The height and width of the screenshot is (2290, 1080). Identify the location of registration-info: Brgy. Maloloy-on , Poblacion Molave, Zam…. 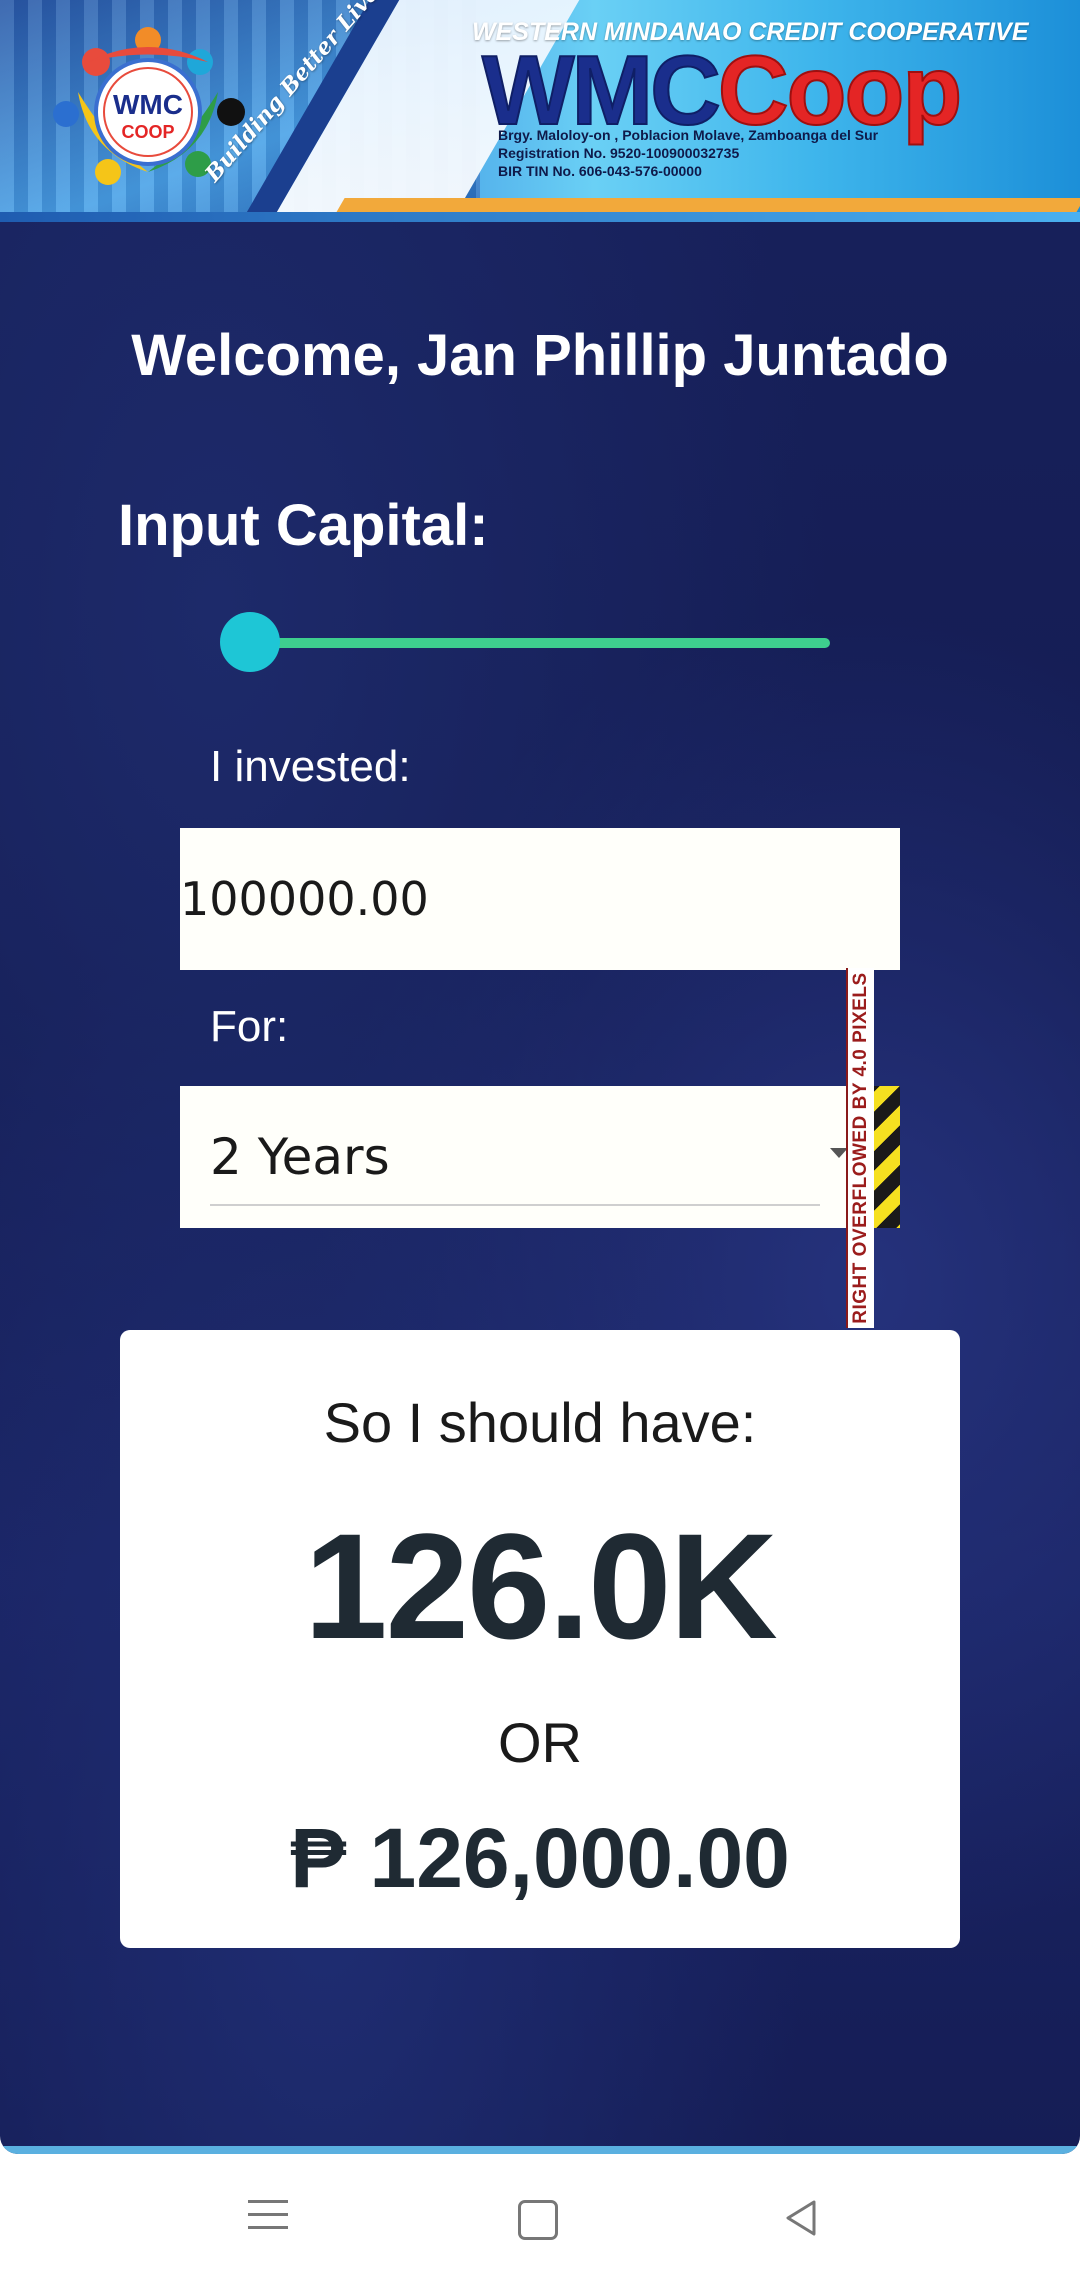
(688, 153).